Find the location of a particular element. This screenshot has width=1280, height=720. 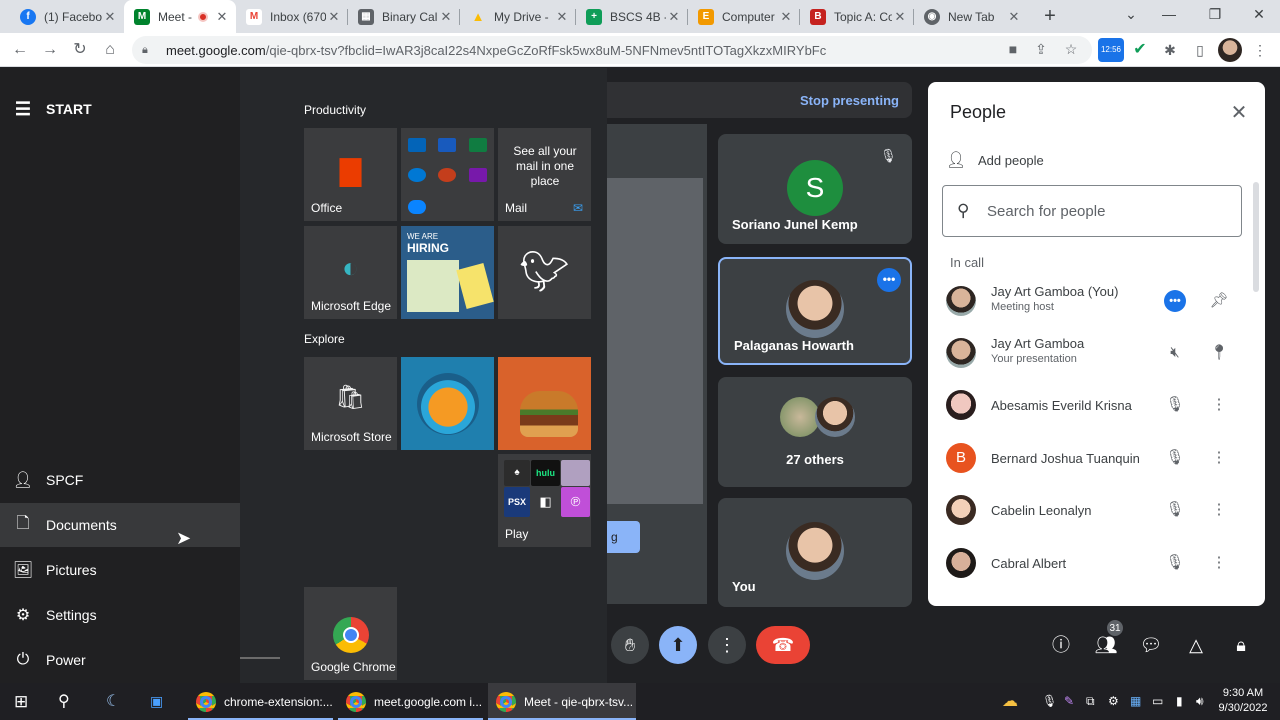

user-account-item: 👤︎ SPCF is located at coordinates (120, 480).